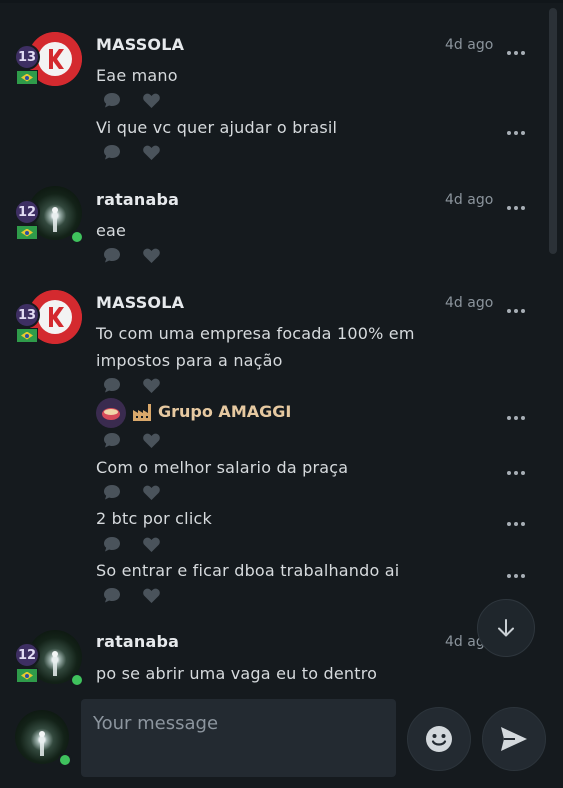  I want to click on top-edge, so click(281, 1).